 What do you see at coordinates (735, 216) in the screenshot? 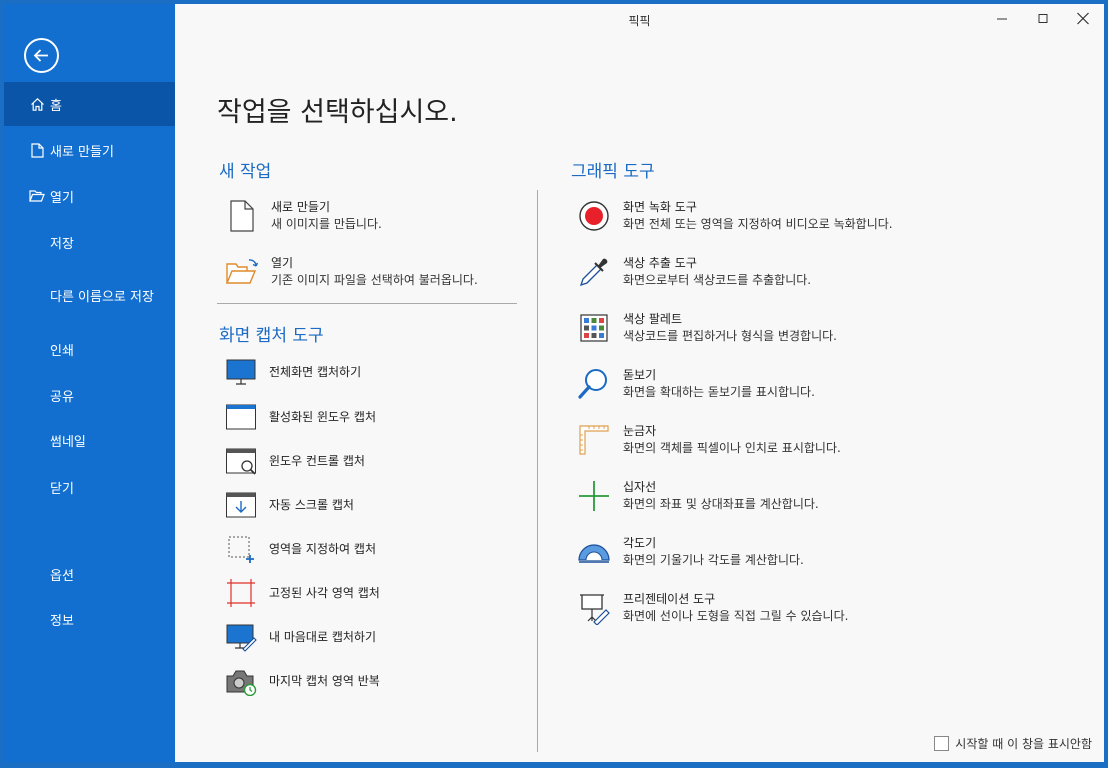
I see `screen-recorder-item: 화면 녹화 도구 화면 전체 또는 영역을 지정하여 비디오로 녹화합니다.` at bounding box center [735, 216].